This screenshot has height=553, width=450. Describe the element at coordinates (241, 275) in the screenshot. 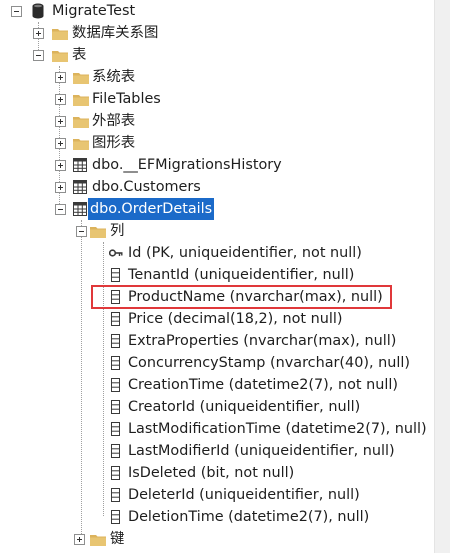

I see `tree-node-label: TenantId (uniqueidentifier, null)` at that location.